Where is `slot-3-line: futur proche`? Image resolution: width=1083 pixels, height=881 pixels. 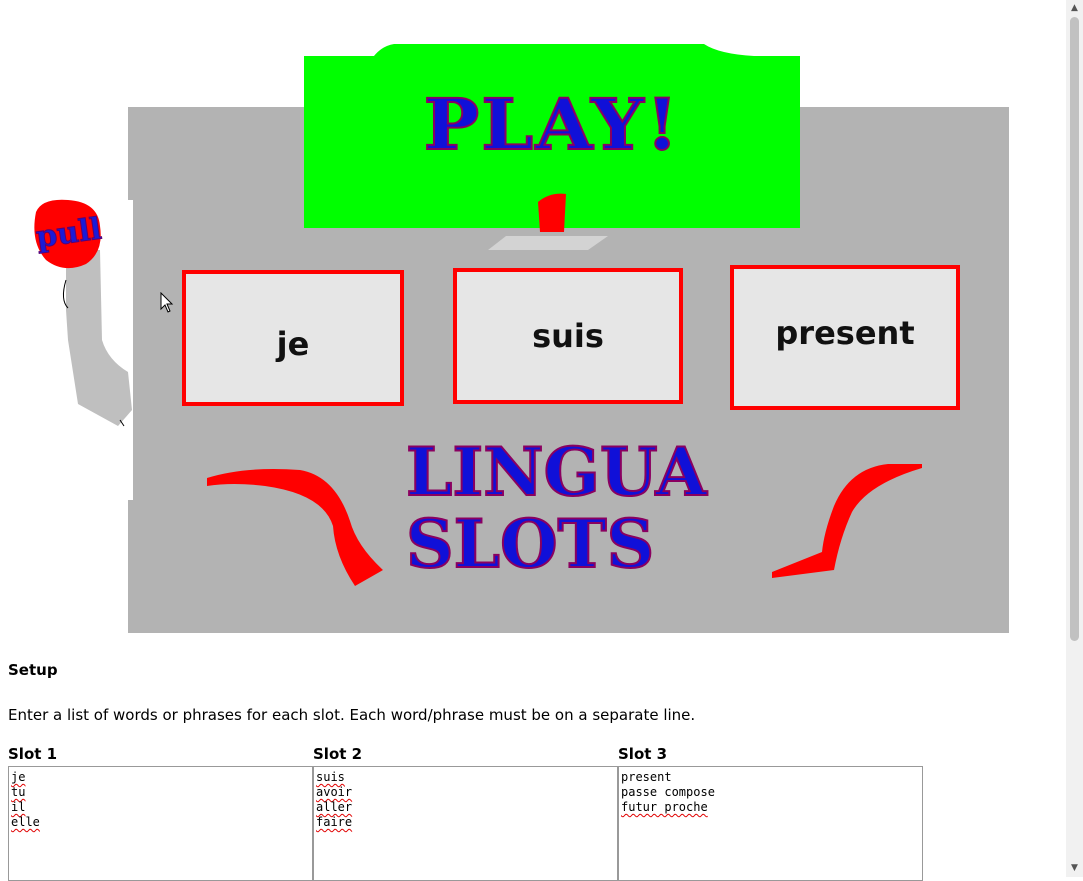
slot-3-line: futur proche is located at coordinates (664, 807).